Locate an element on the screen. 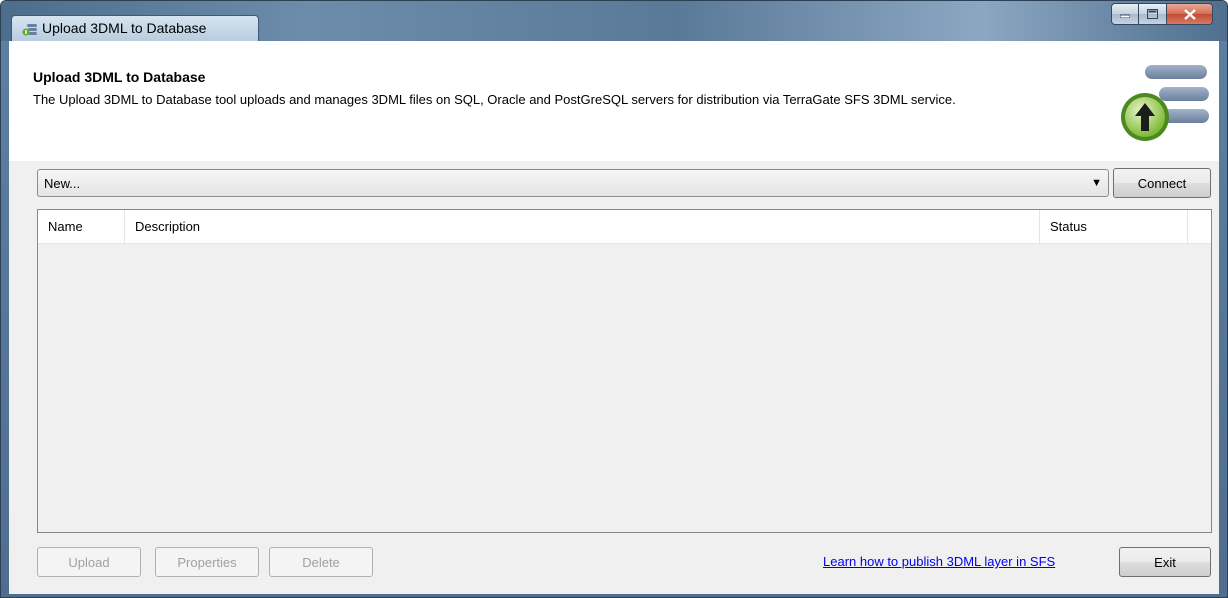  title-bar: Upload 3DML to Database is located at coordinates (614, 21).